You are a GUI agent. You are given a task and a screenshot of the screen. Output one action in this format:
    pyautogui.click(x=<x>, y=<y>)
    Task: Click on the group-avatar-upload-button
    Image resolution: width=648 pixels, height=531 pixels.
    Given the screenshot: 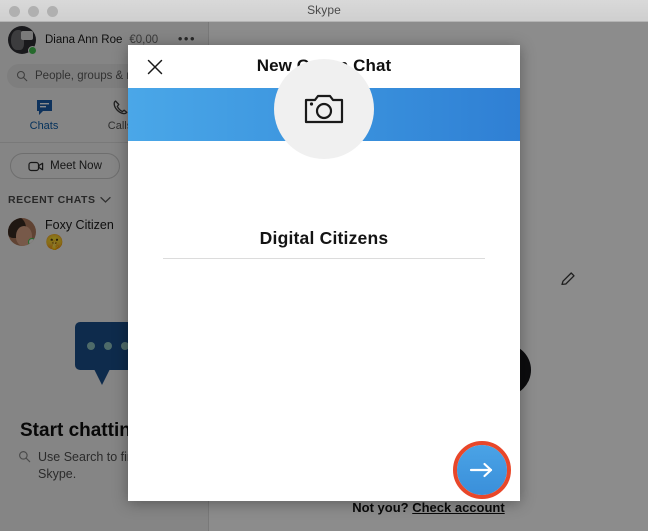 What is the action you would take?
    pyautogui.click(x=324, y=109)
    